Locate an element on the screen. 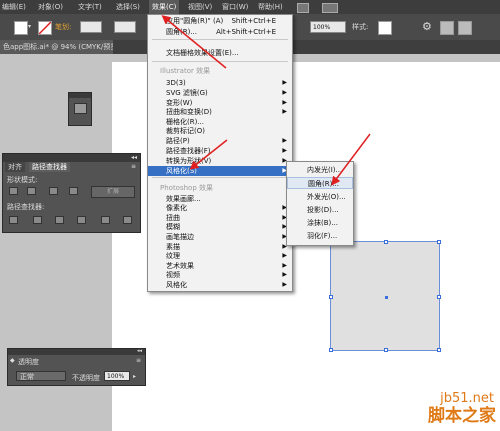  arrow-to-round-corners is located at coordinates (351, 159).